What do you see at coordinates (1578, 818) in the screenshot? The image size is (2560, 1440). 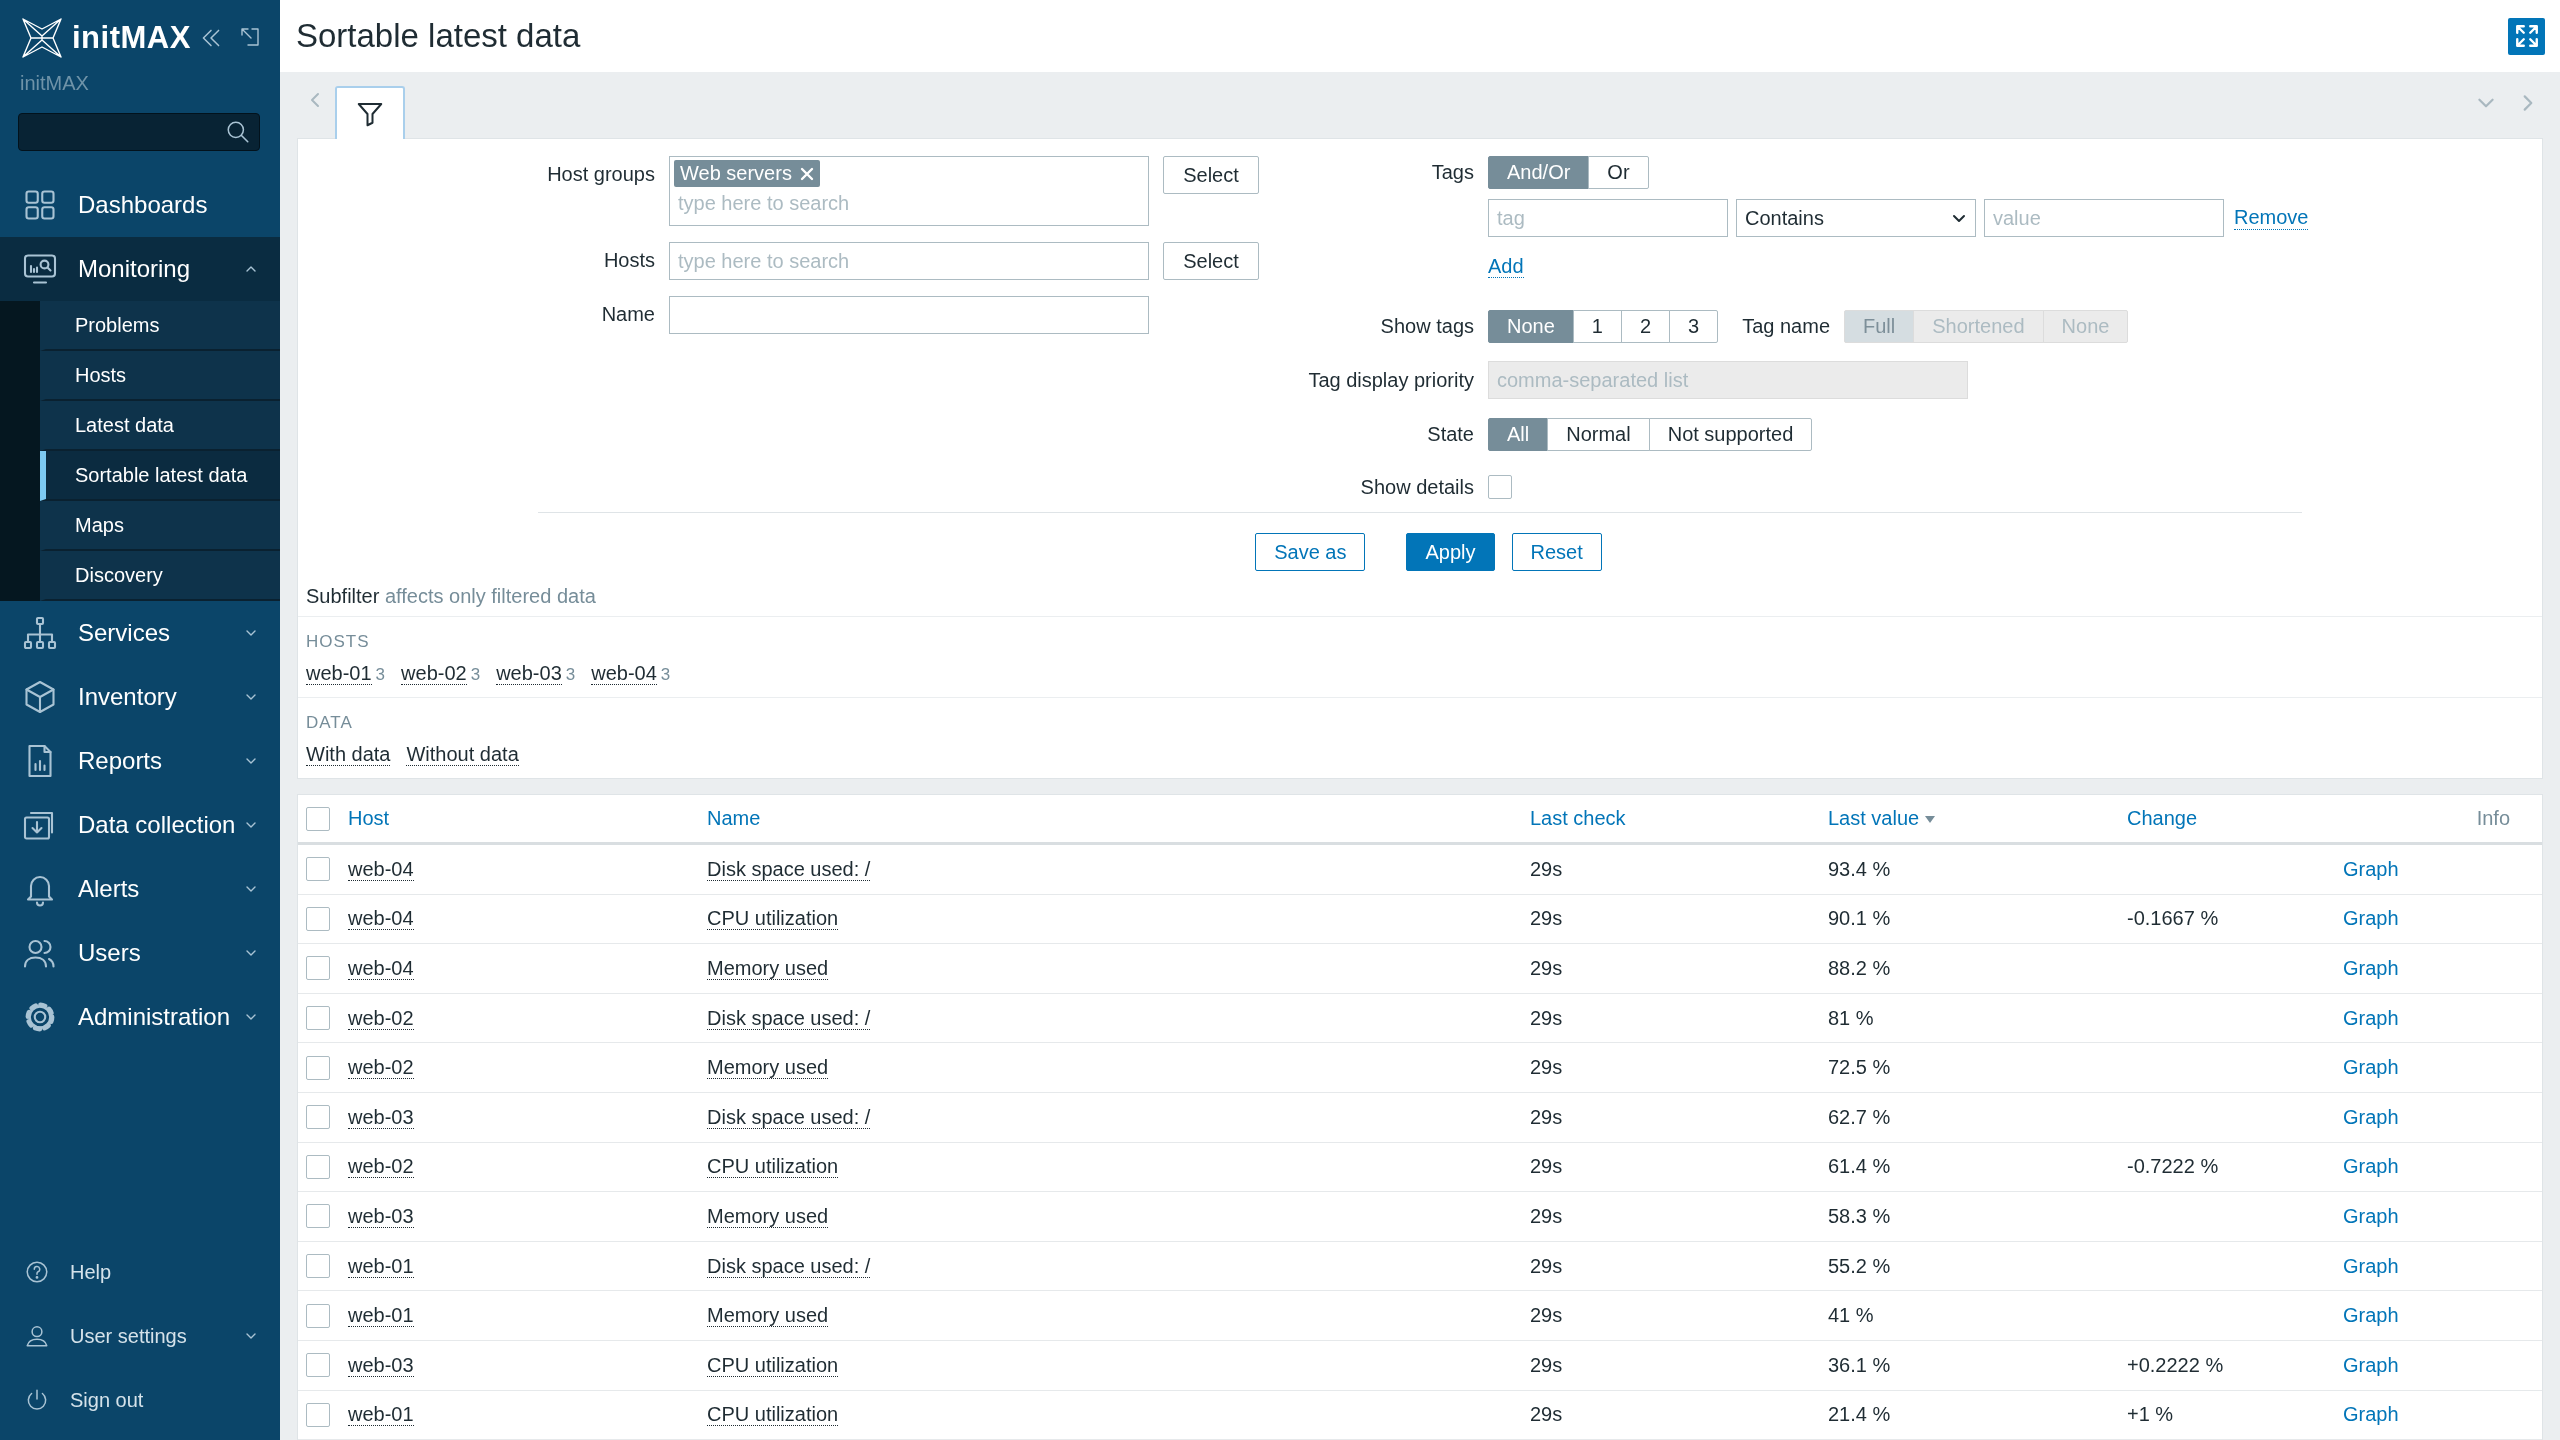 I see `column-header: Last check` at bounding box center [1578, 818].